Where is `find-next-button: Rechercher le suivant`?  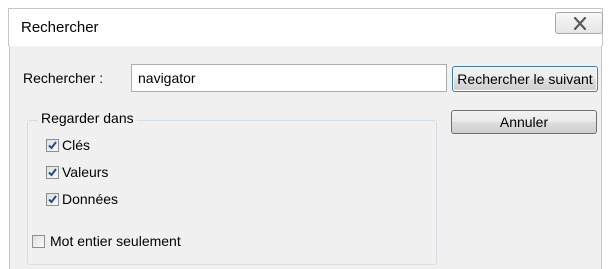 find-next-button: Rechercher le suivant is located at coordinates (525, 79).